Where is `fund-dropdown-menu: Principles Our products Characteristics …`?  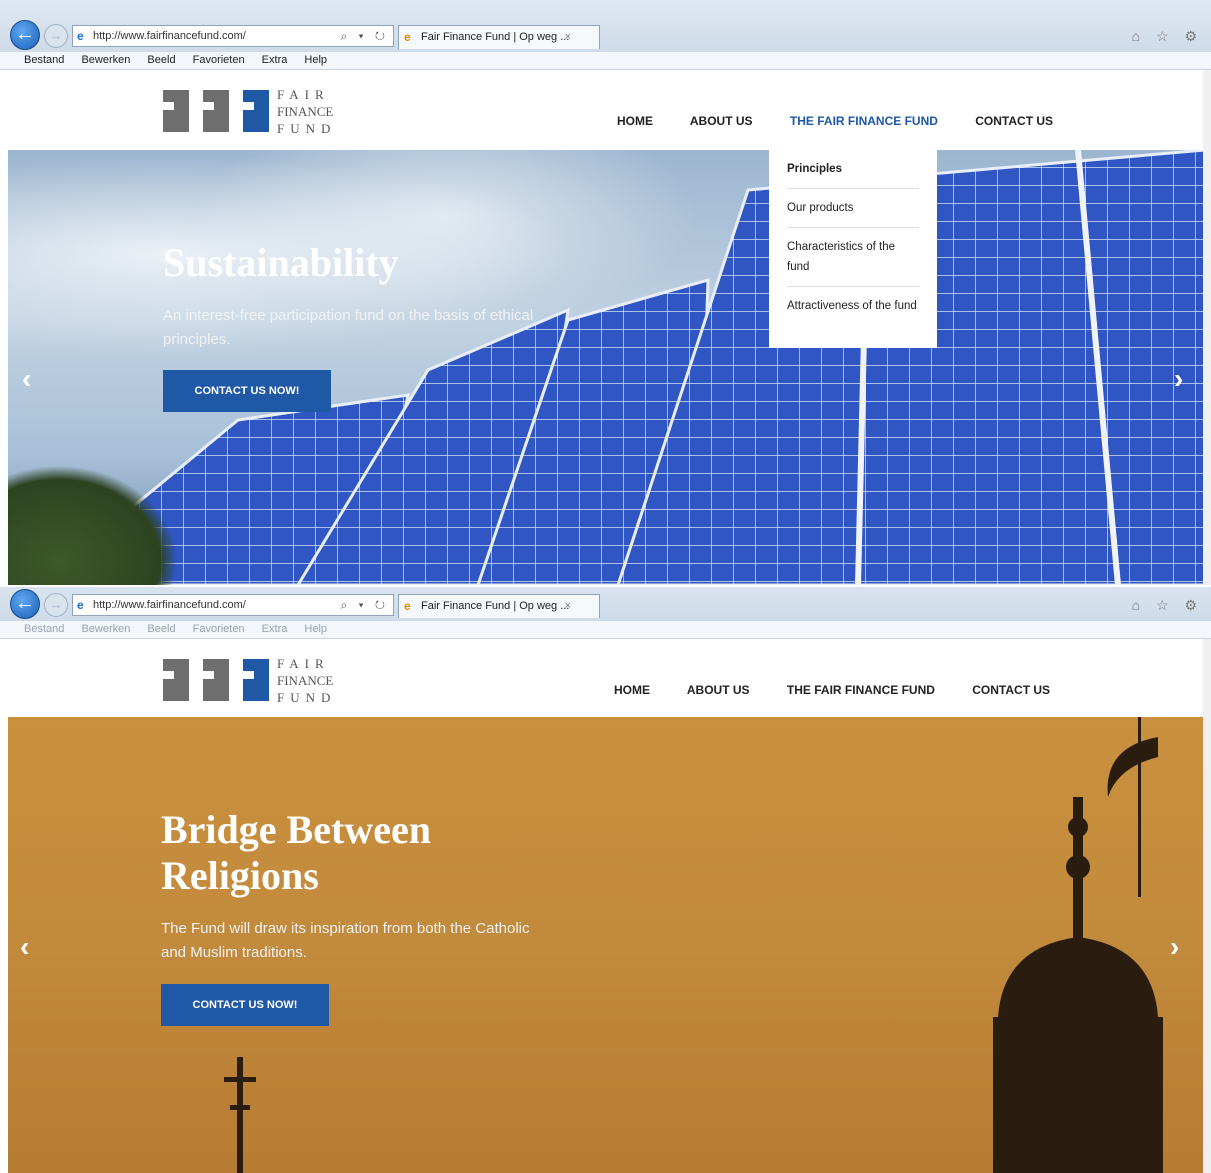
fund-dropdown-menu: Principles Our products Characteristics … is located at coordinates (853, 249).